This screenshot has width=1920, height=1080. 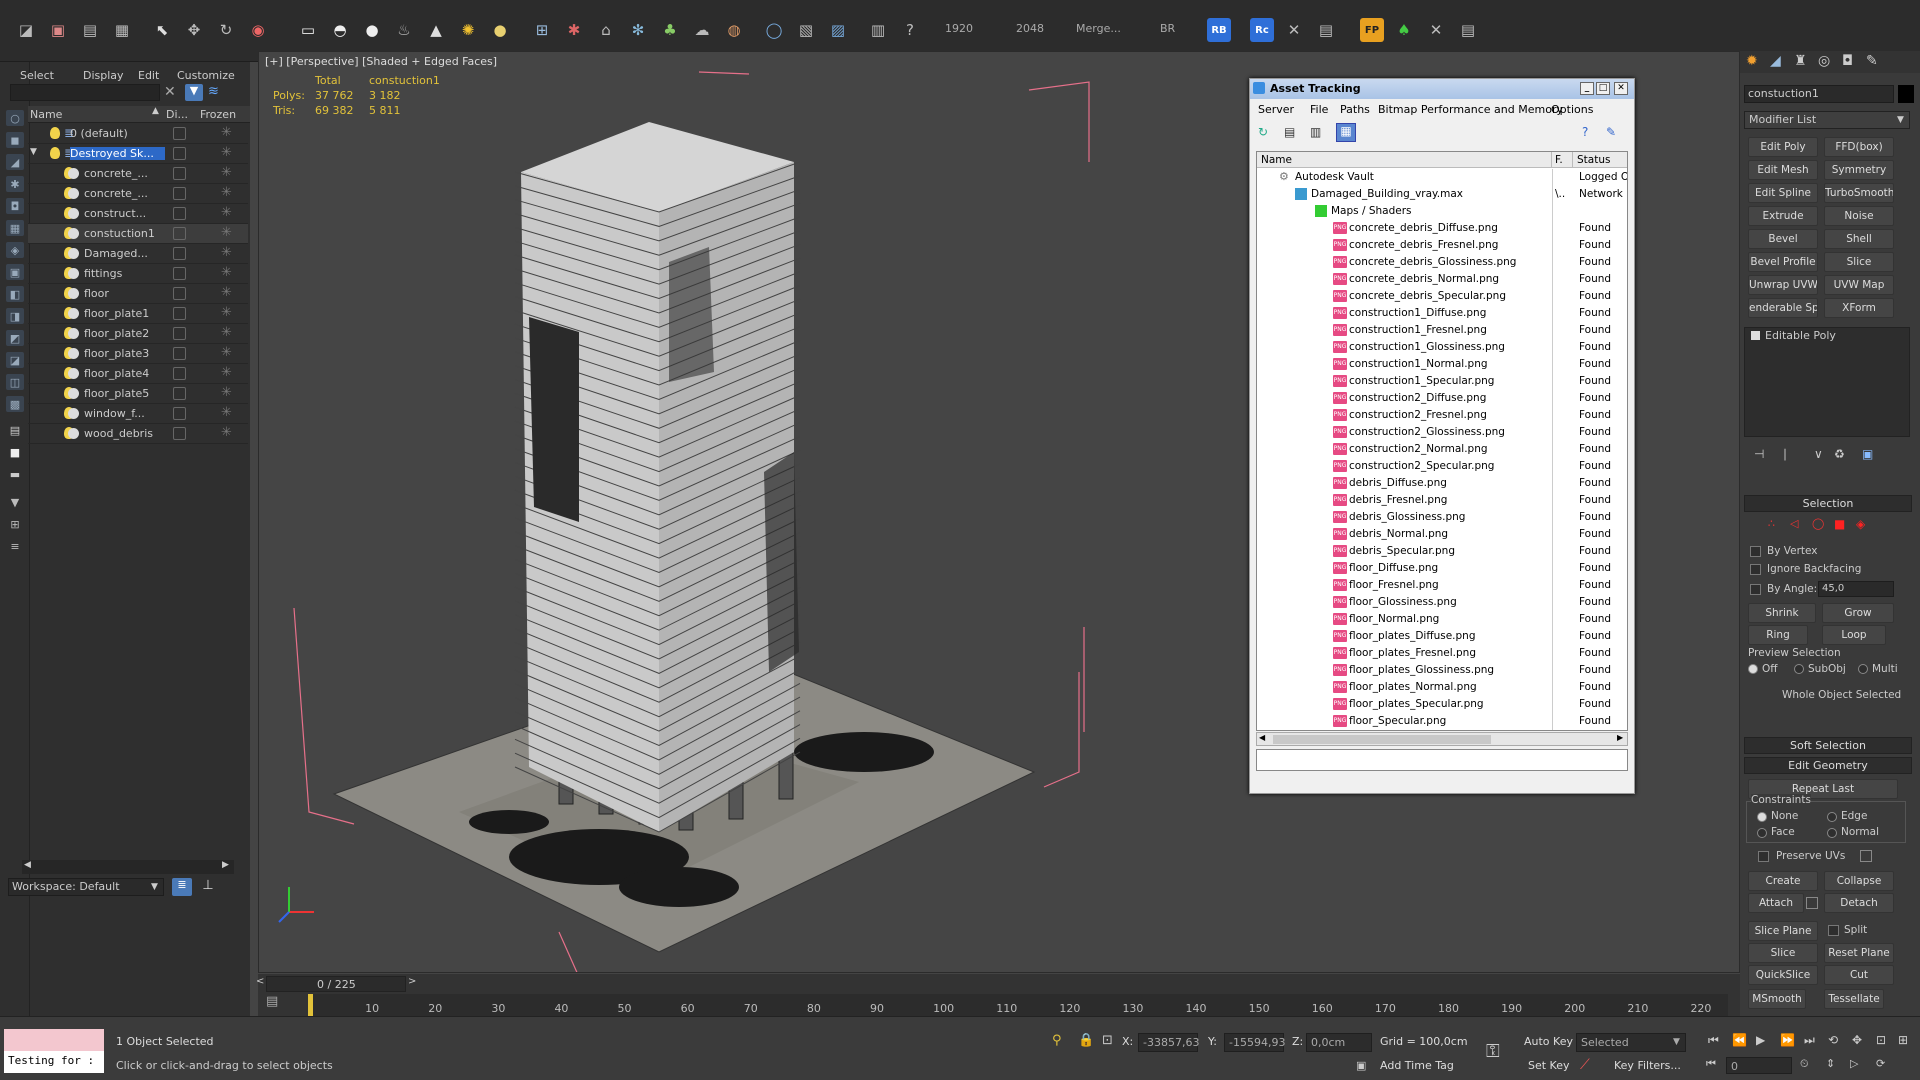 What do you see at coordinates (1549, 1065) in the screenshot?
I see `set-key-button: Set Key` at bounding box center [1549, 1065].